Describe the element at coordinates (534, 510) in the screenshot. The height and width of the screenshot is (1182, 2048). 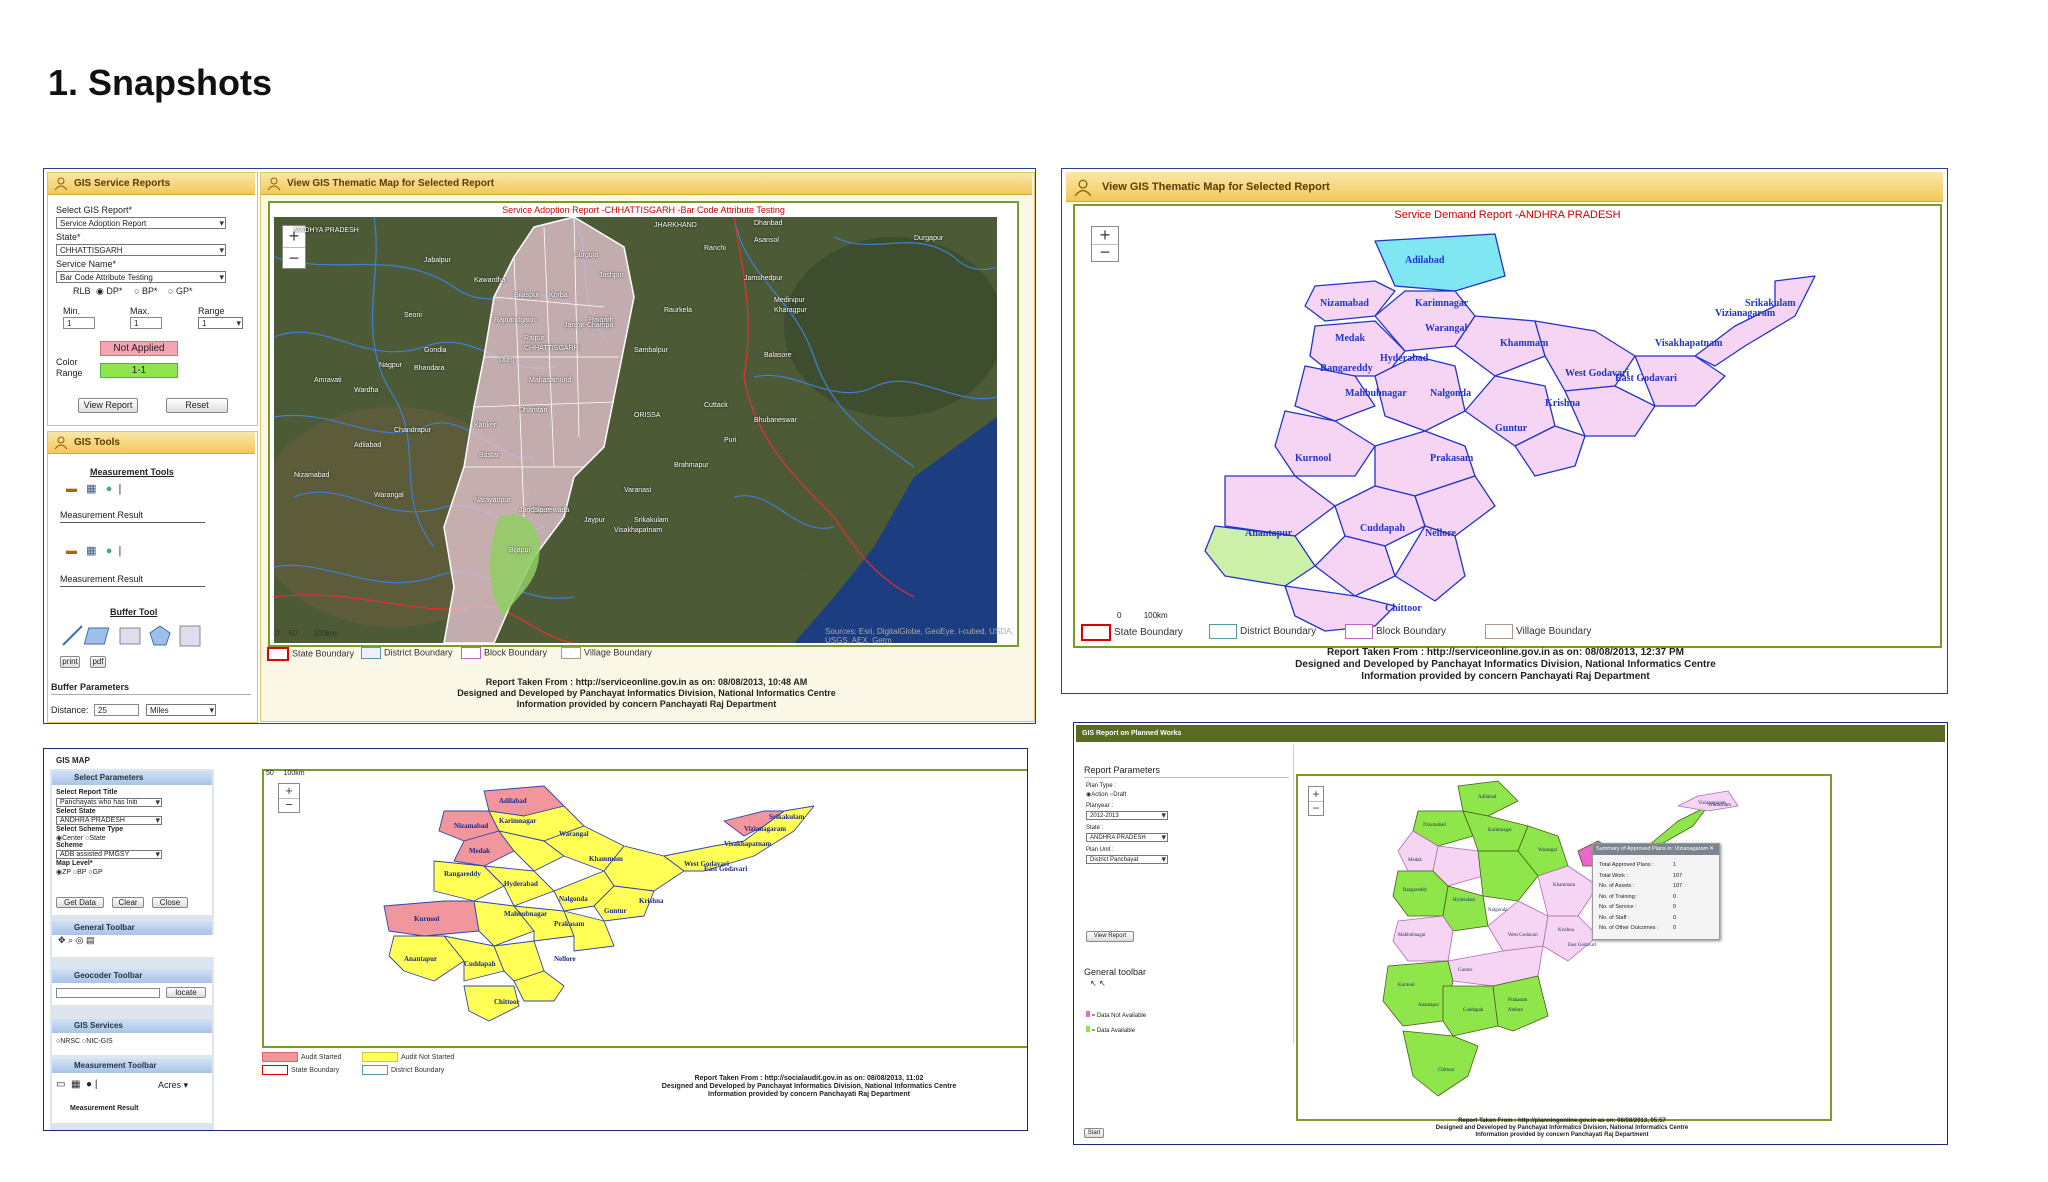
I see `map-place-label: Jagdalpur` at that location.